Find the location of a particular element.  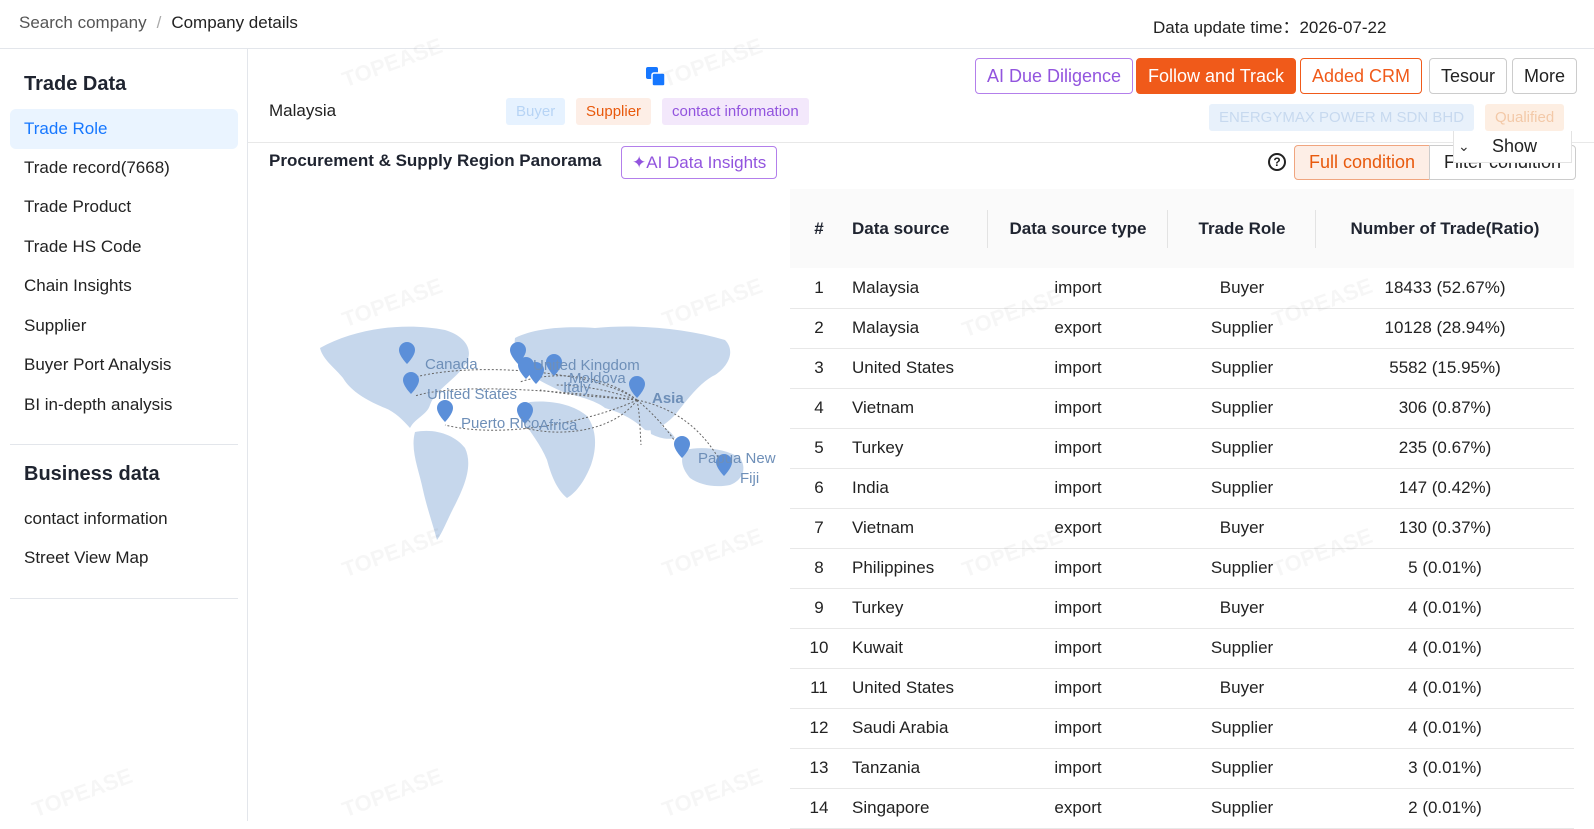

sparkle-icon: ✦ is located at coordinates (639, 162).